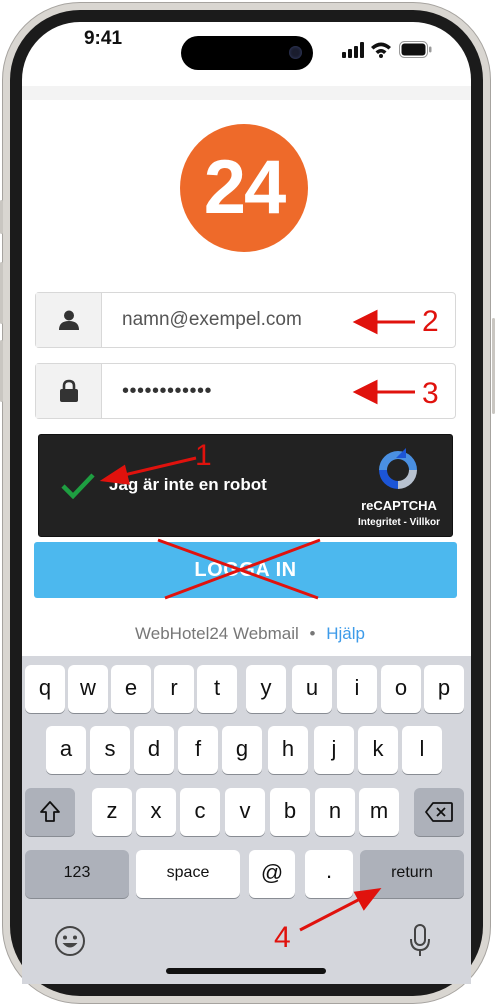 This screenshot has height=1008, width=495. I want to click on key-t: t, so click(217, 689).